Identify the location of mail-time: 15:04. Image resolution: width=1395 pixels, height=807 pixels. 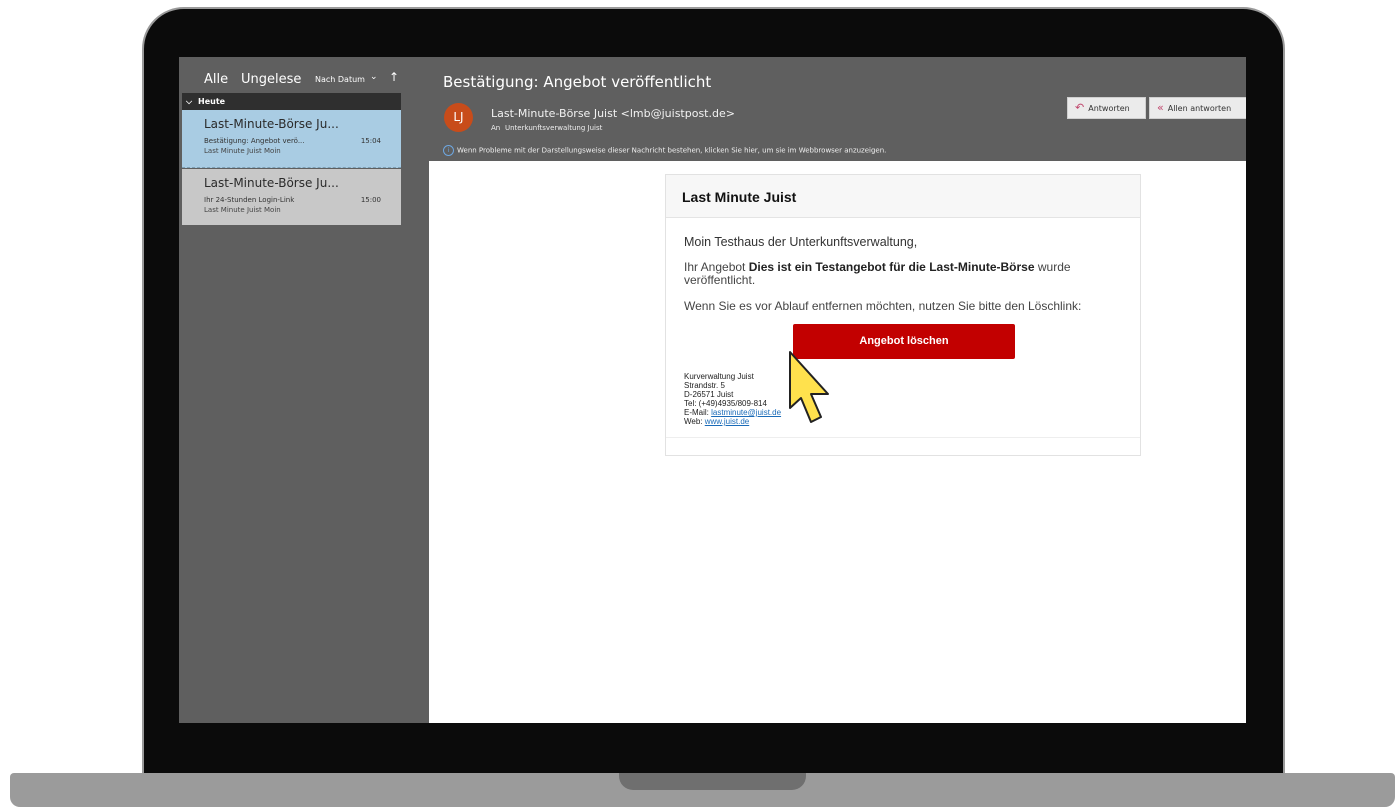
(370, 141).